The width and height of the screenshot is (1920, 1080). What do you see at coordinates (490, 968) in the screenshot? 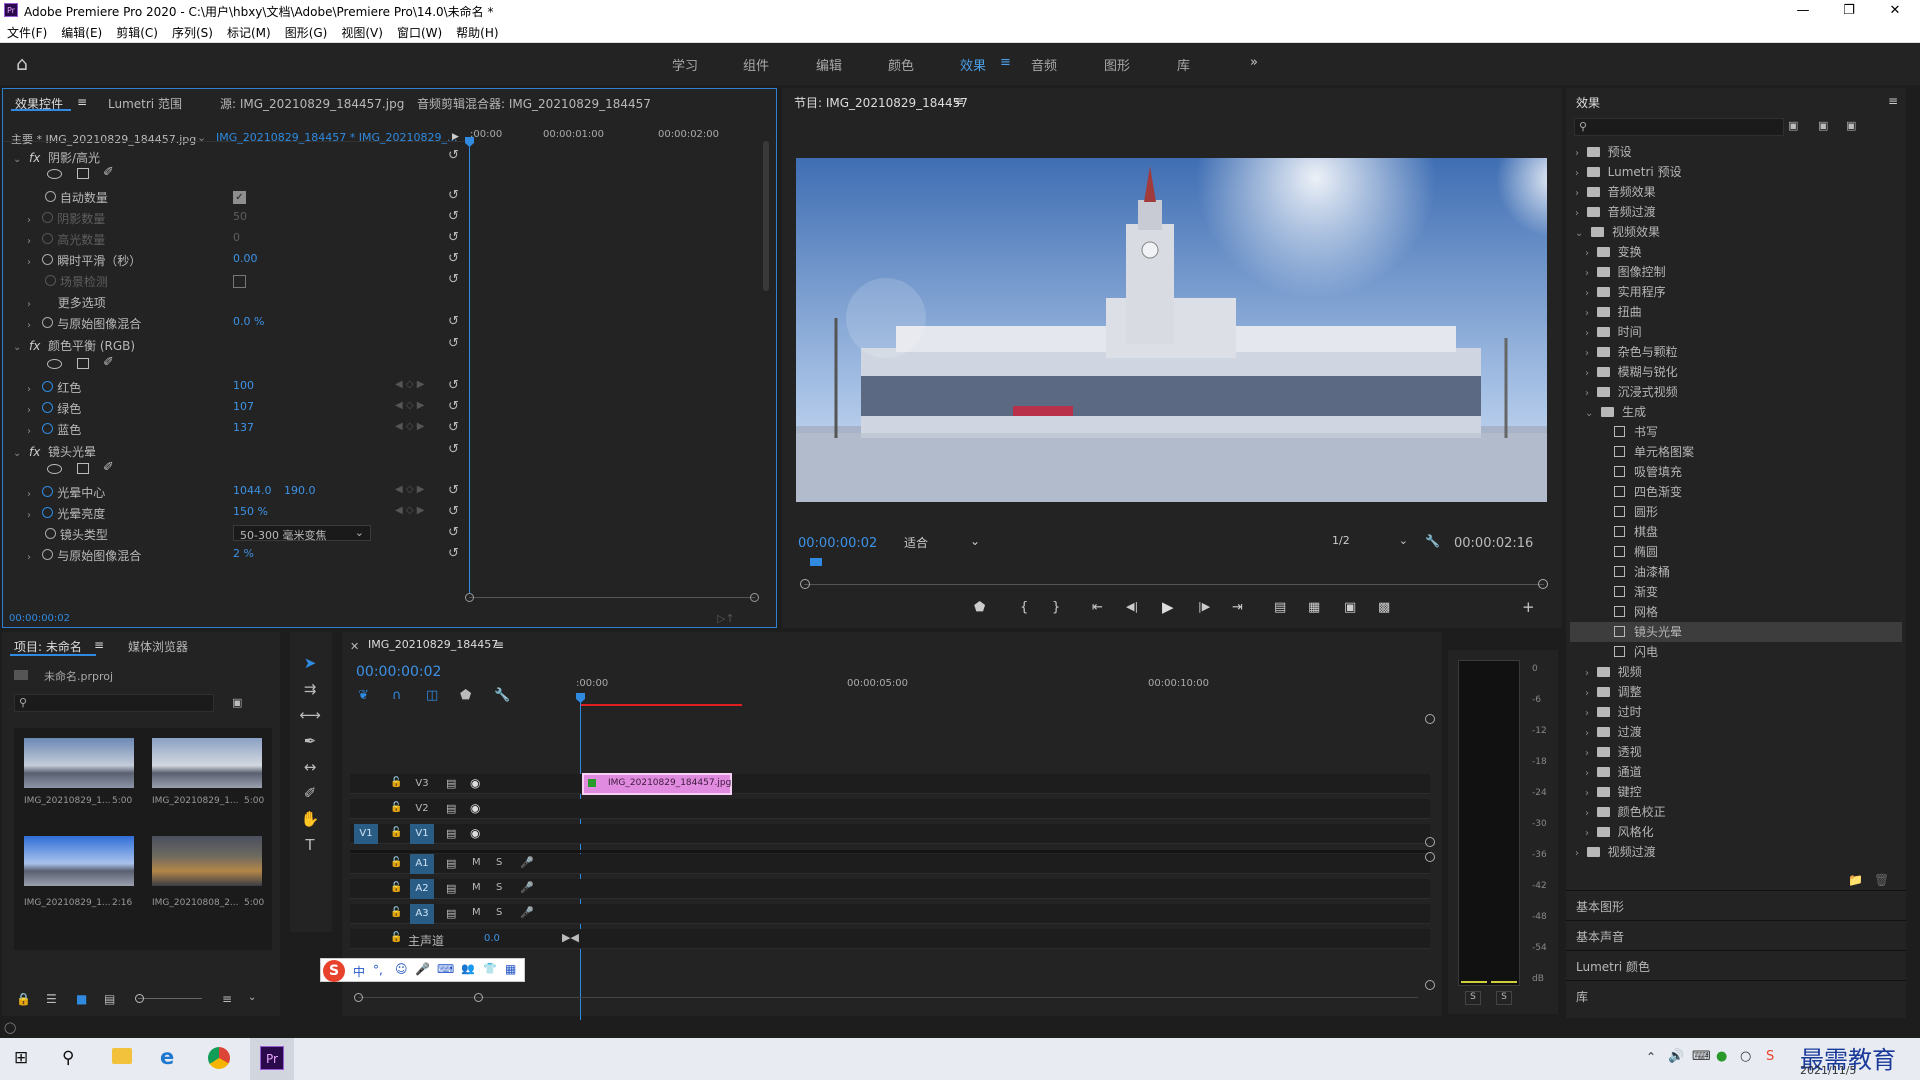
I see `ime-skin-icon: 👕` at bounding box center [490, 968].